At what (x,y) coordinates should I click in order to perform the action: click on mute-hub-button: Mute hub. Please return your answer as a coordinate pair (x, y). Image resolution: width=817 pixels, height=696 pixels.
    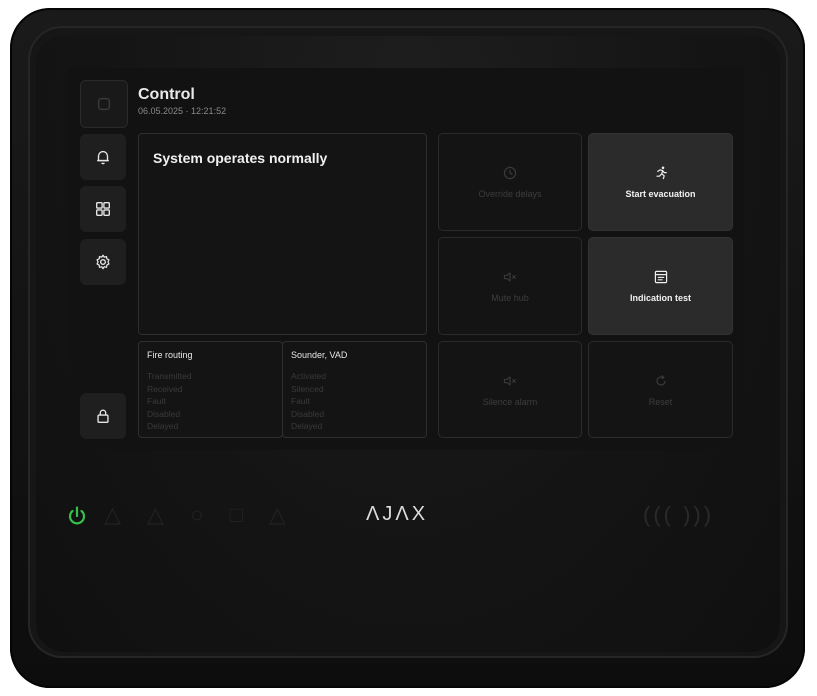
    Looking at the image, I should click on (510, 286).